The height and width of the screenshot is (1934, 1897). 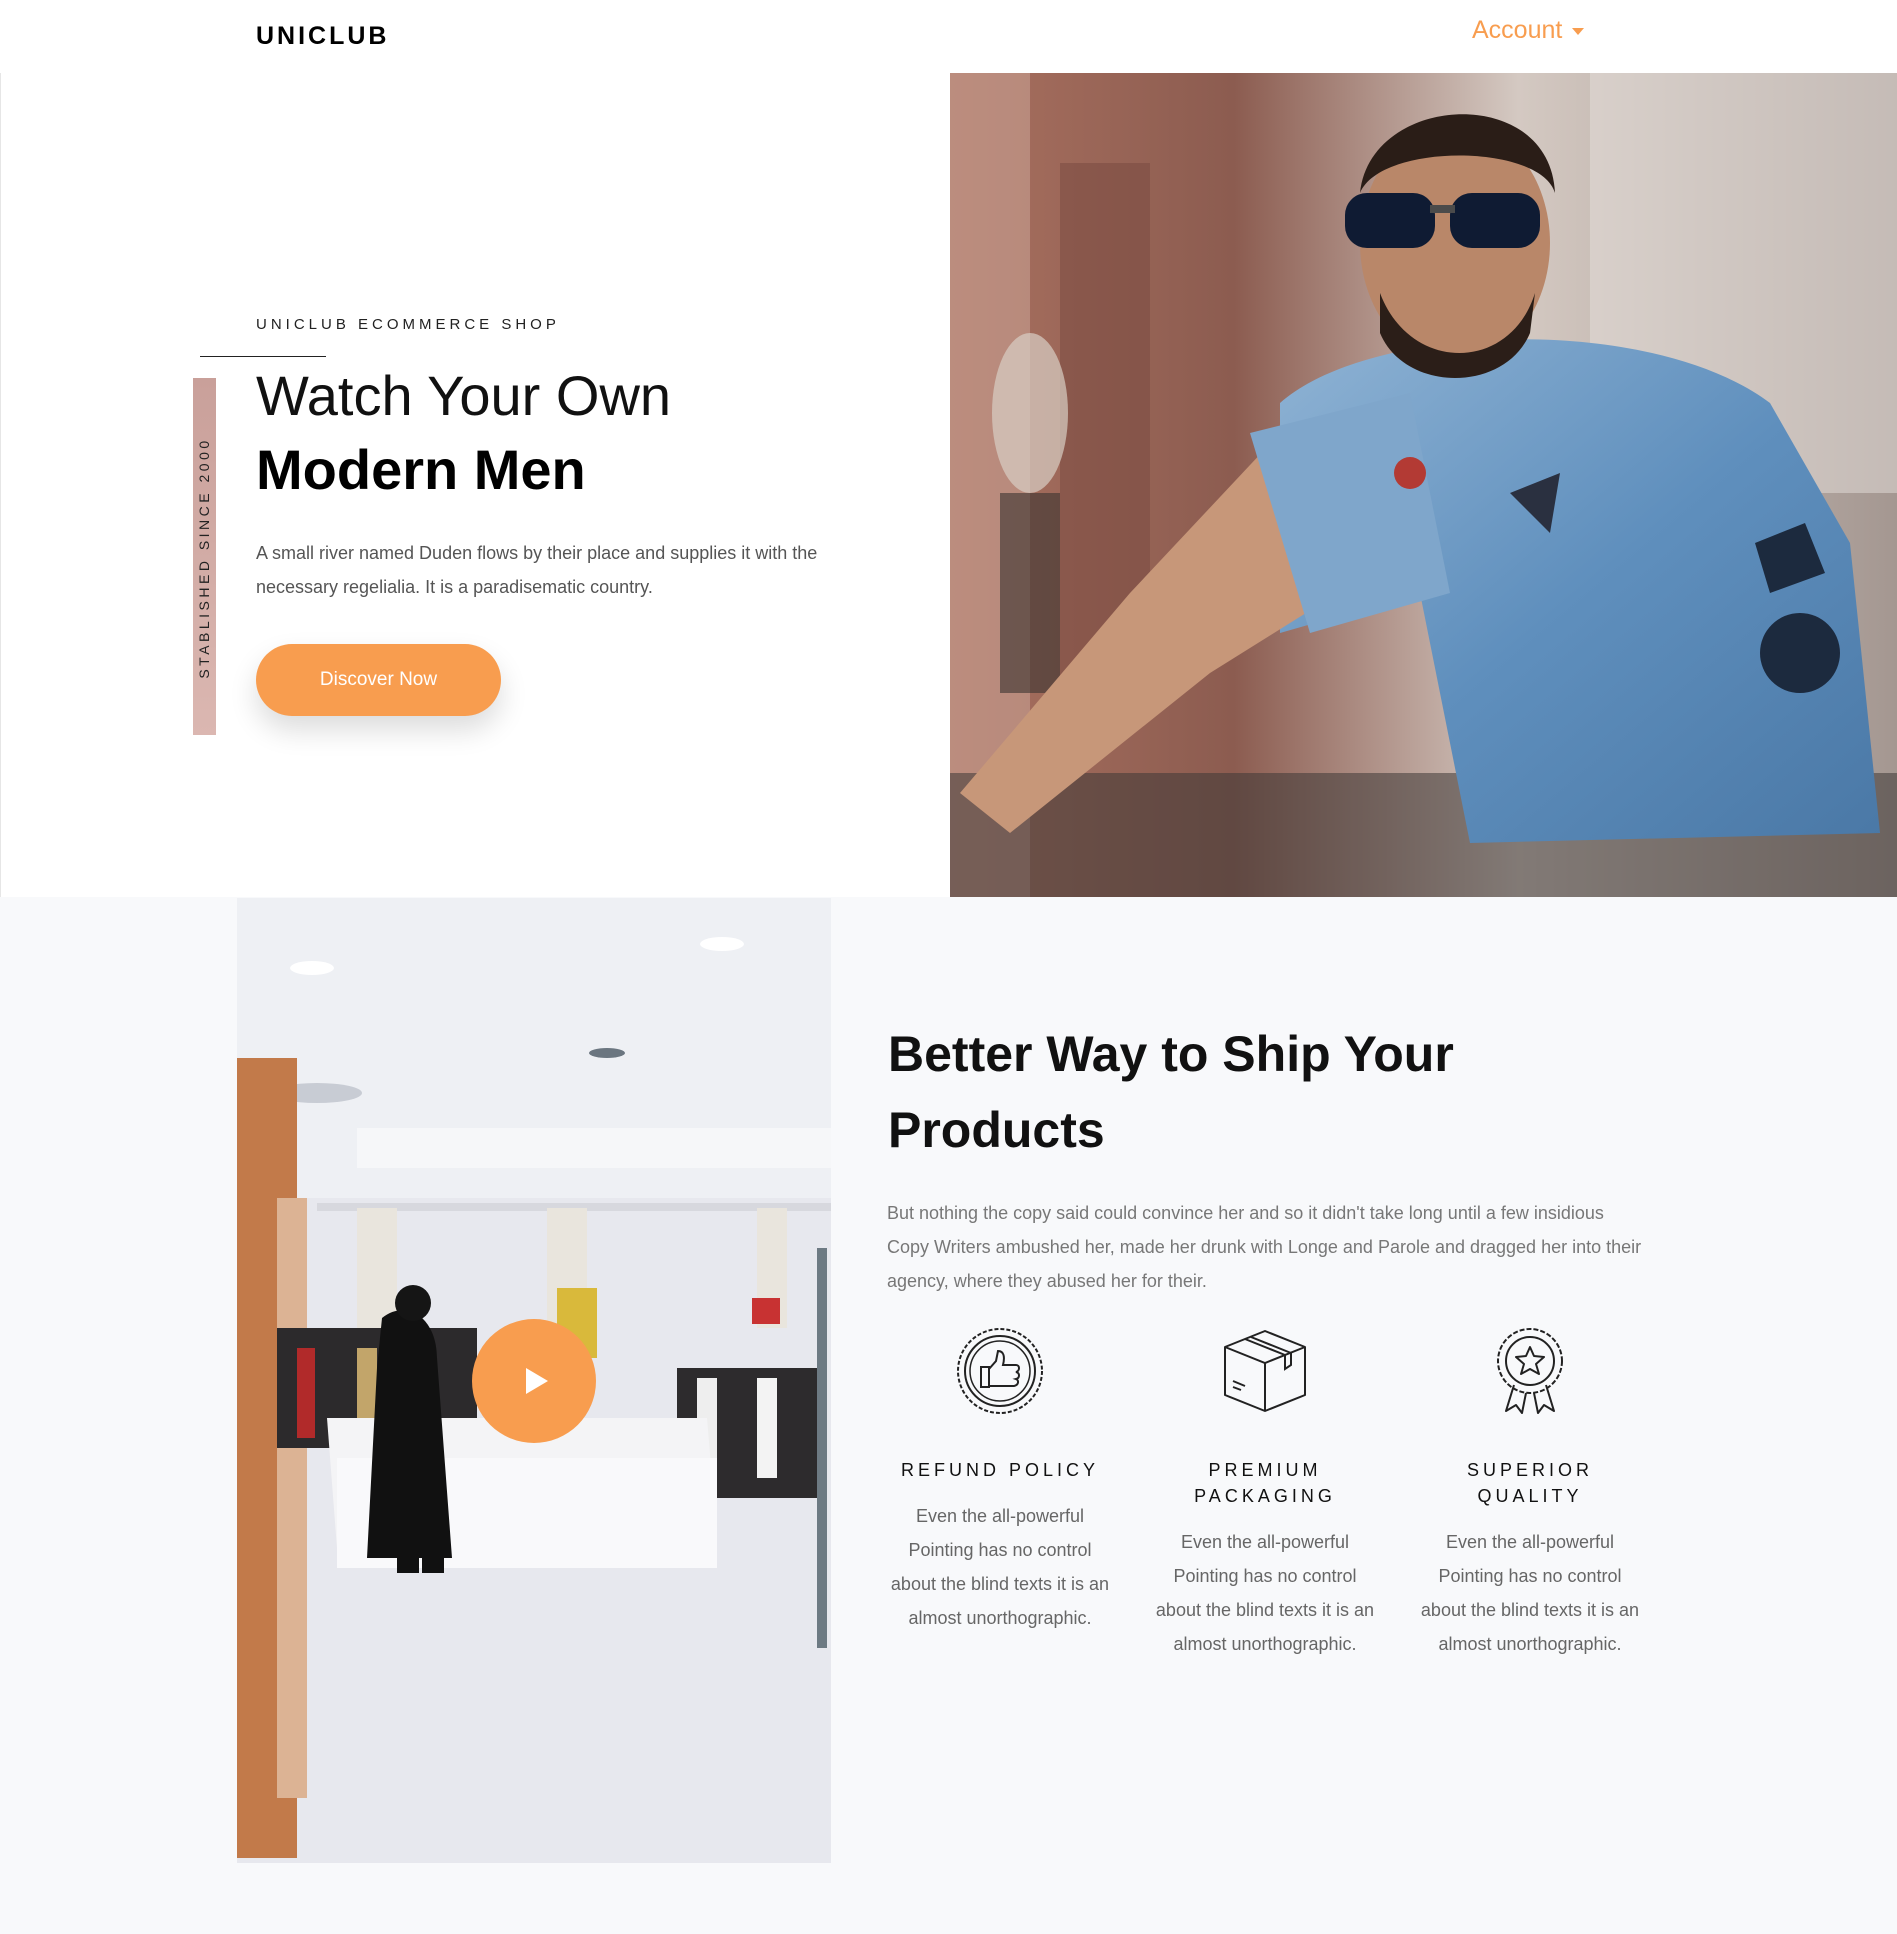 I want to click on package-box-icon, so click(x=1265, y=1371).